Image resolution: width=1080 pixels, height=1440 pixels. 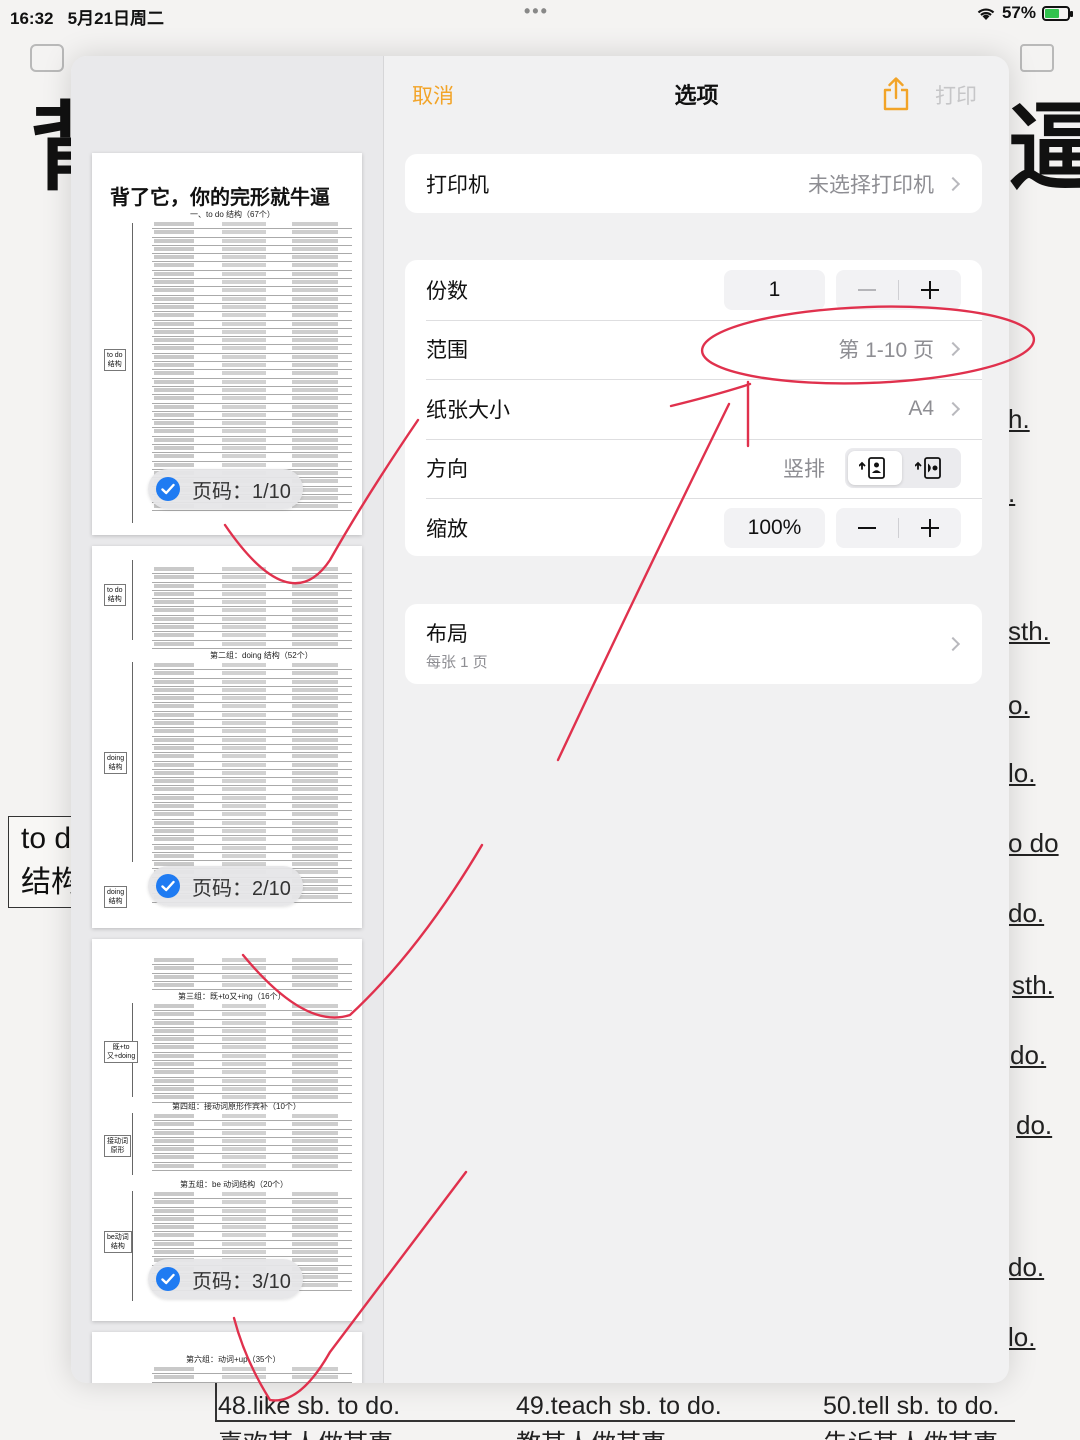 I want to click on print-settings-card: 份数 1 范围 第 1-10 页 纸张大小 A4 方向 竖排 缩放 100%, so click(x=693, y=408).